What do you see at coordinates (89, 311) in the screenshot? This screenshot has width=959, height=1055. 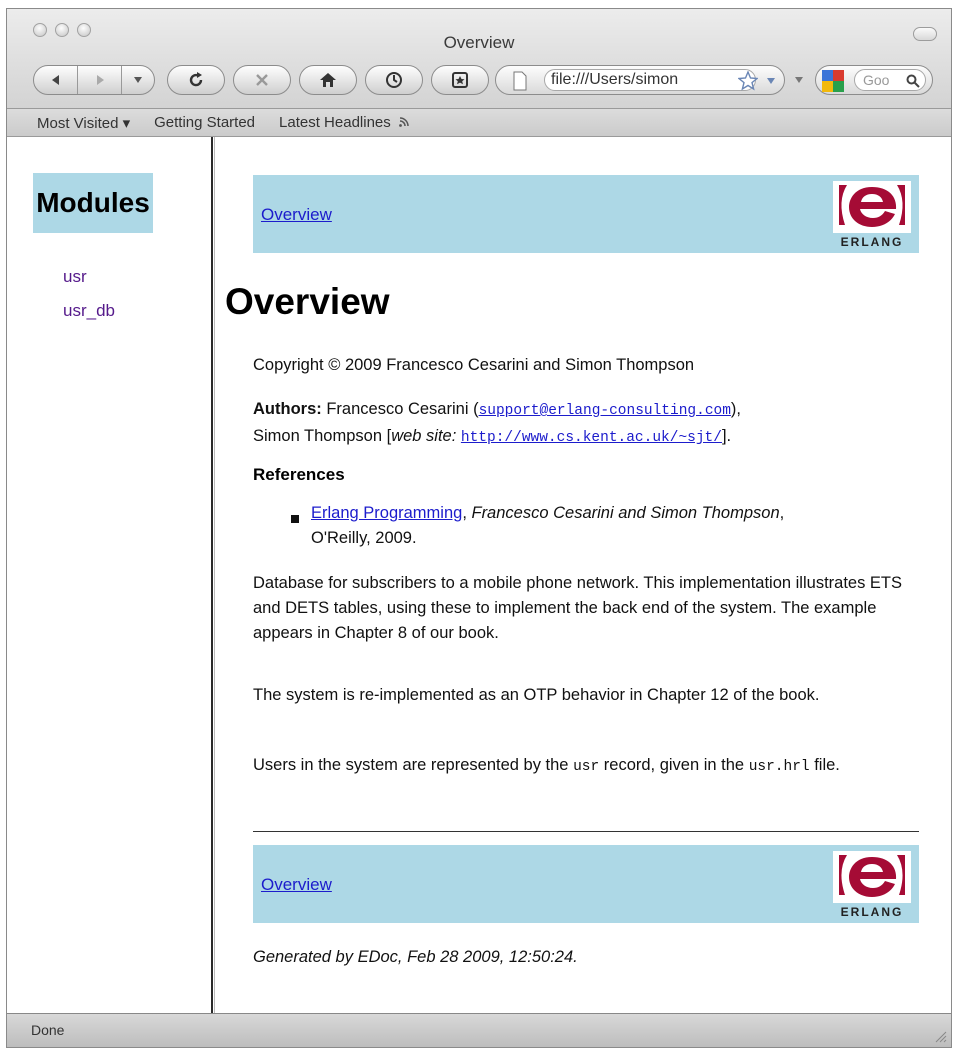 I see `module-link-usr-db: usr_db` at bounding box center [89, 311].